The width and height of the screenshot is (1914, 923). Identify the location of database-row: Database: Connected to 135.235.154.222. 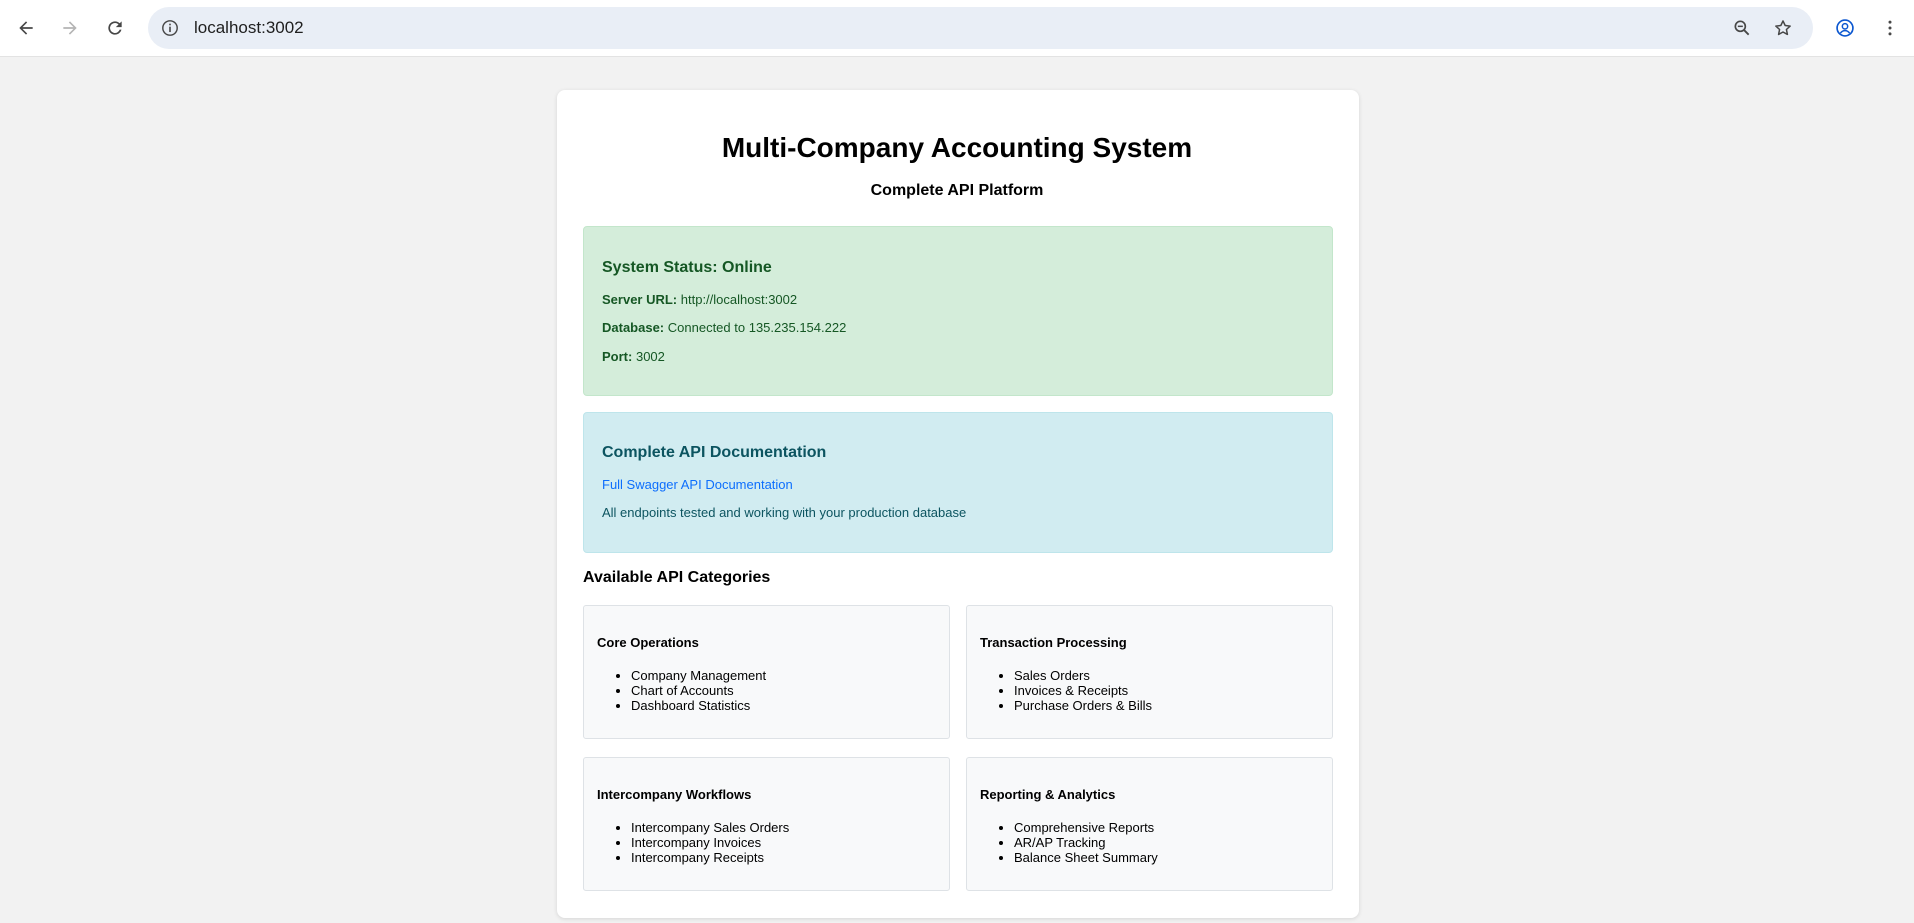
(724, 328).